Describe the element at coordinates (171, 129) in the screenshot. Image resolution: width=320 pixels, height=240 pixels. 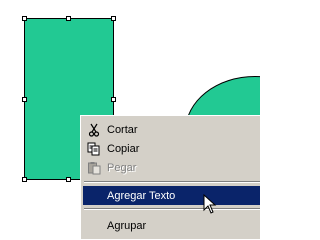
I see `menu-item-cortar: Cortar` at that location.